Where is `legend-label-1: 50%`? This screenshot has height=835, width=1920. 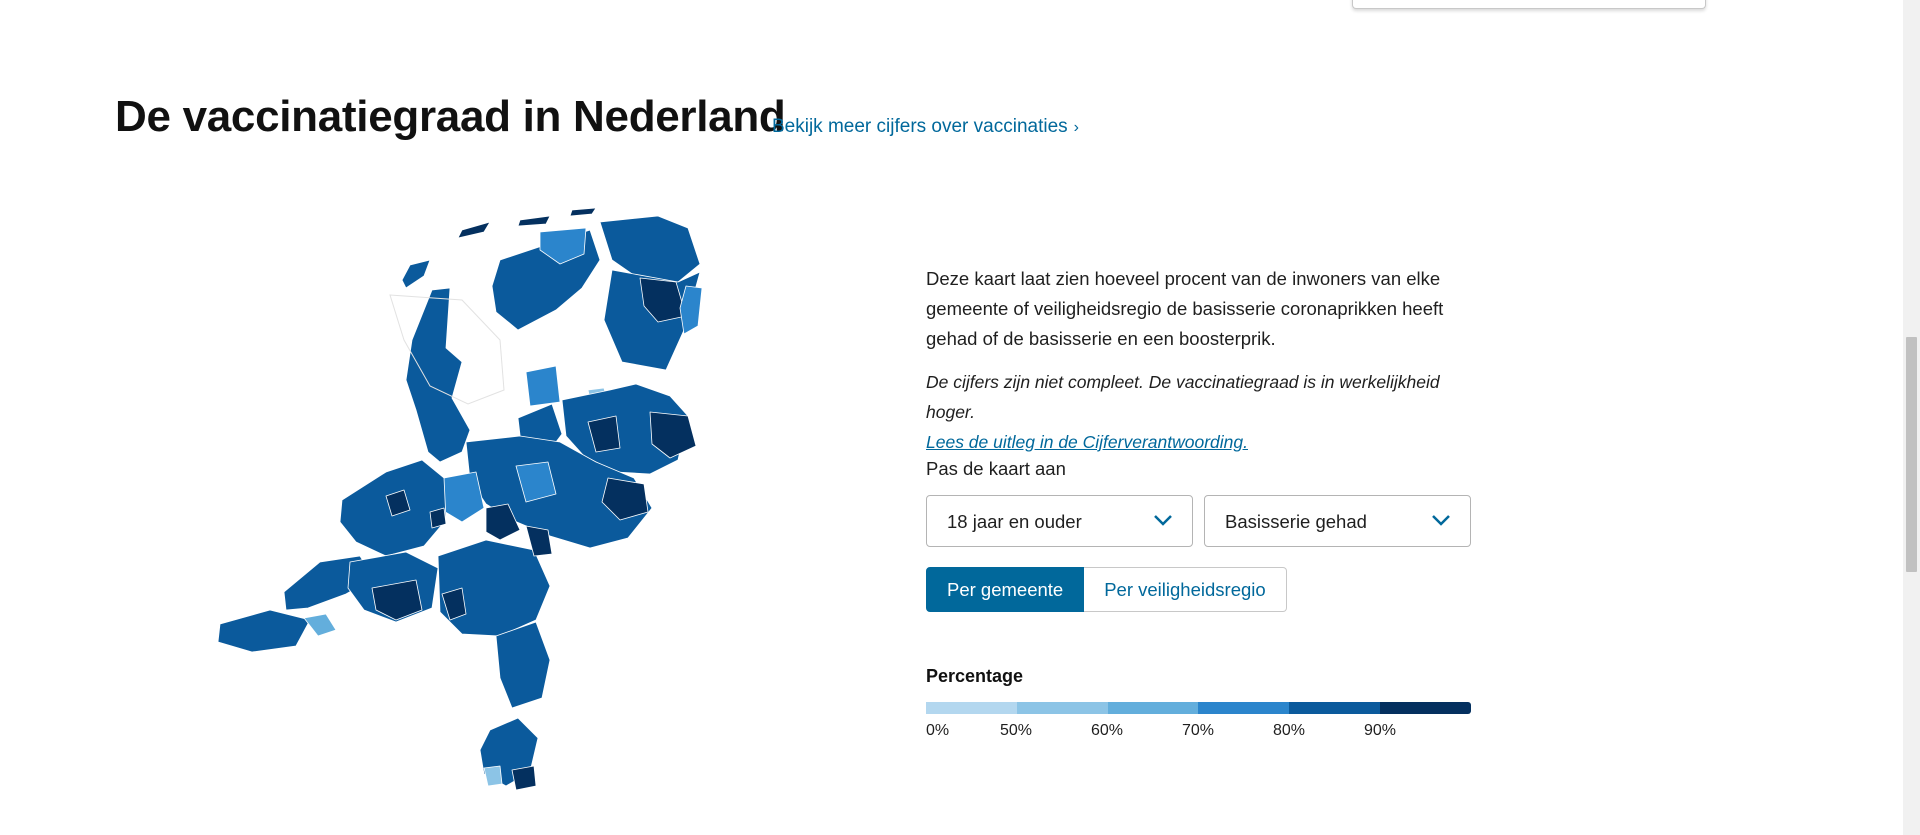
legend-label-1: 50% is located at coordinates (1016, 730).